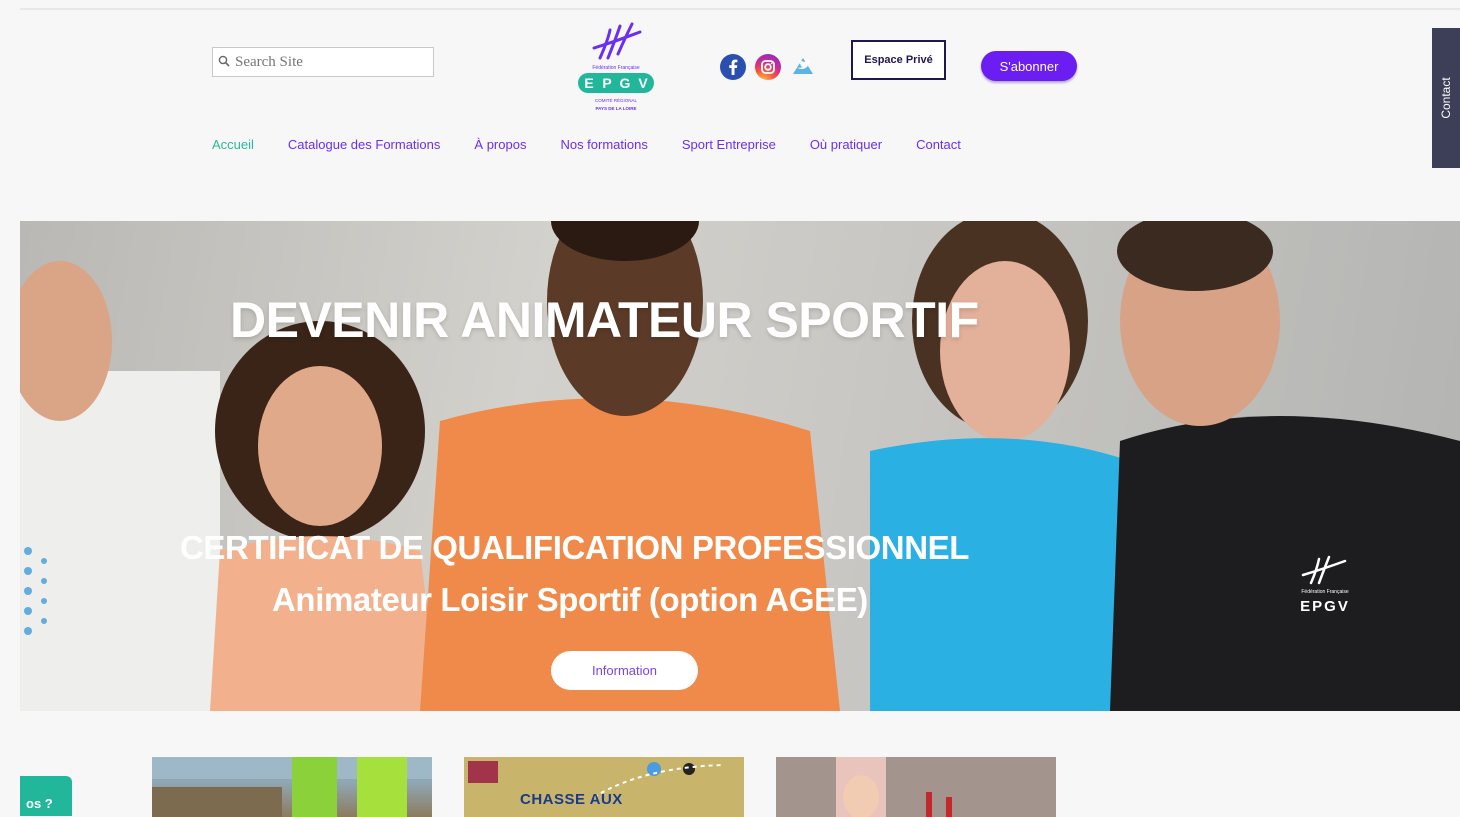  I want to click on nav-item-a-propos: À propos, so click(500, 144).